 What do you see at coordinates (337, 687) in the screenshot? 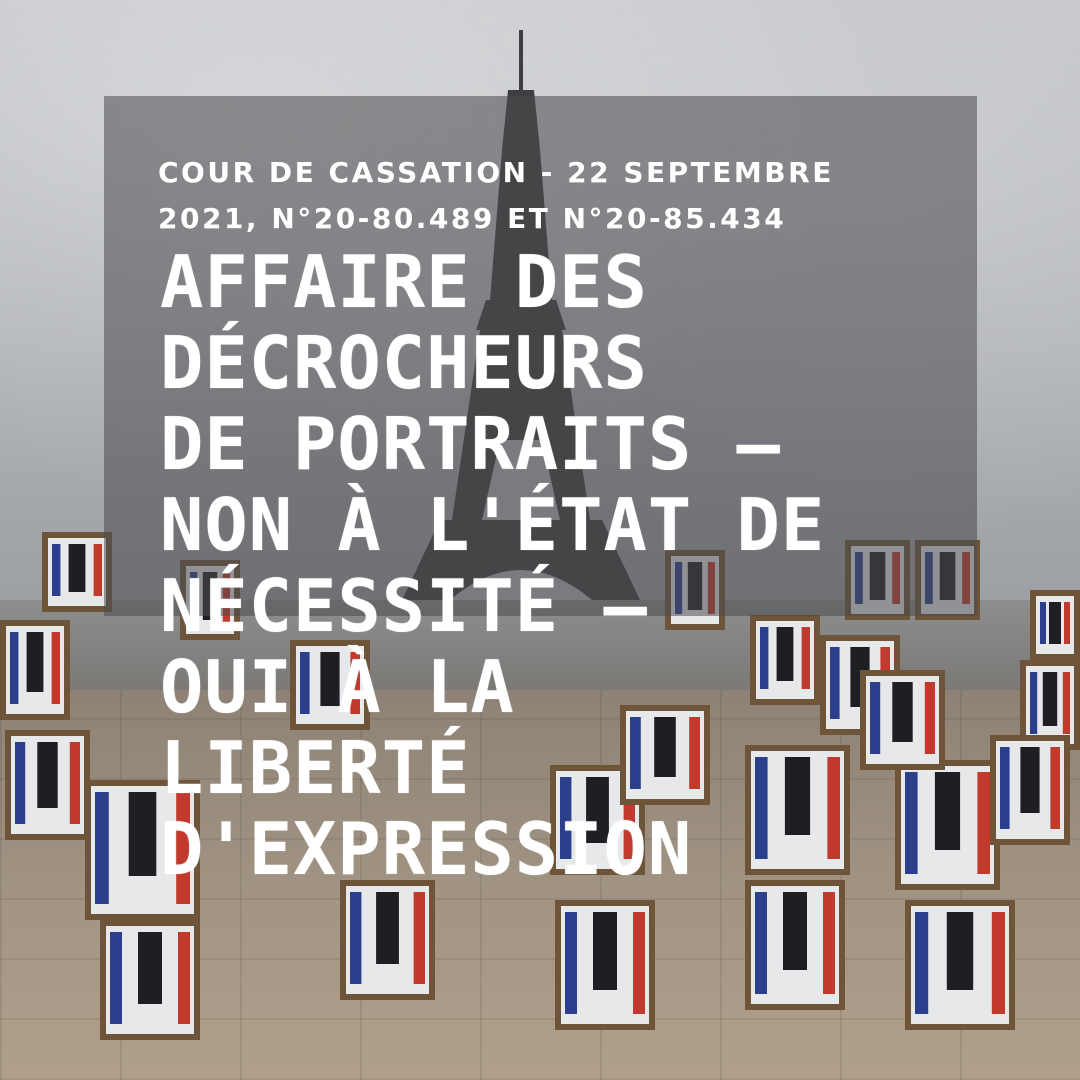
I see `headline-line: OUI À LA` at bounding box center [337, 687].